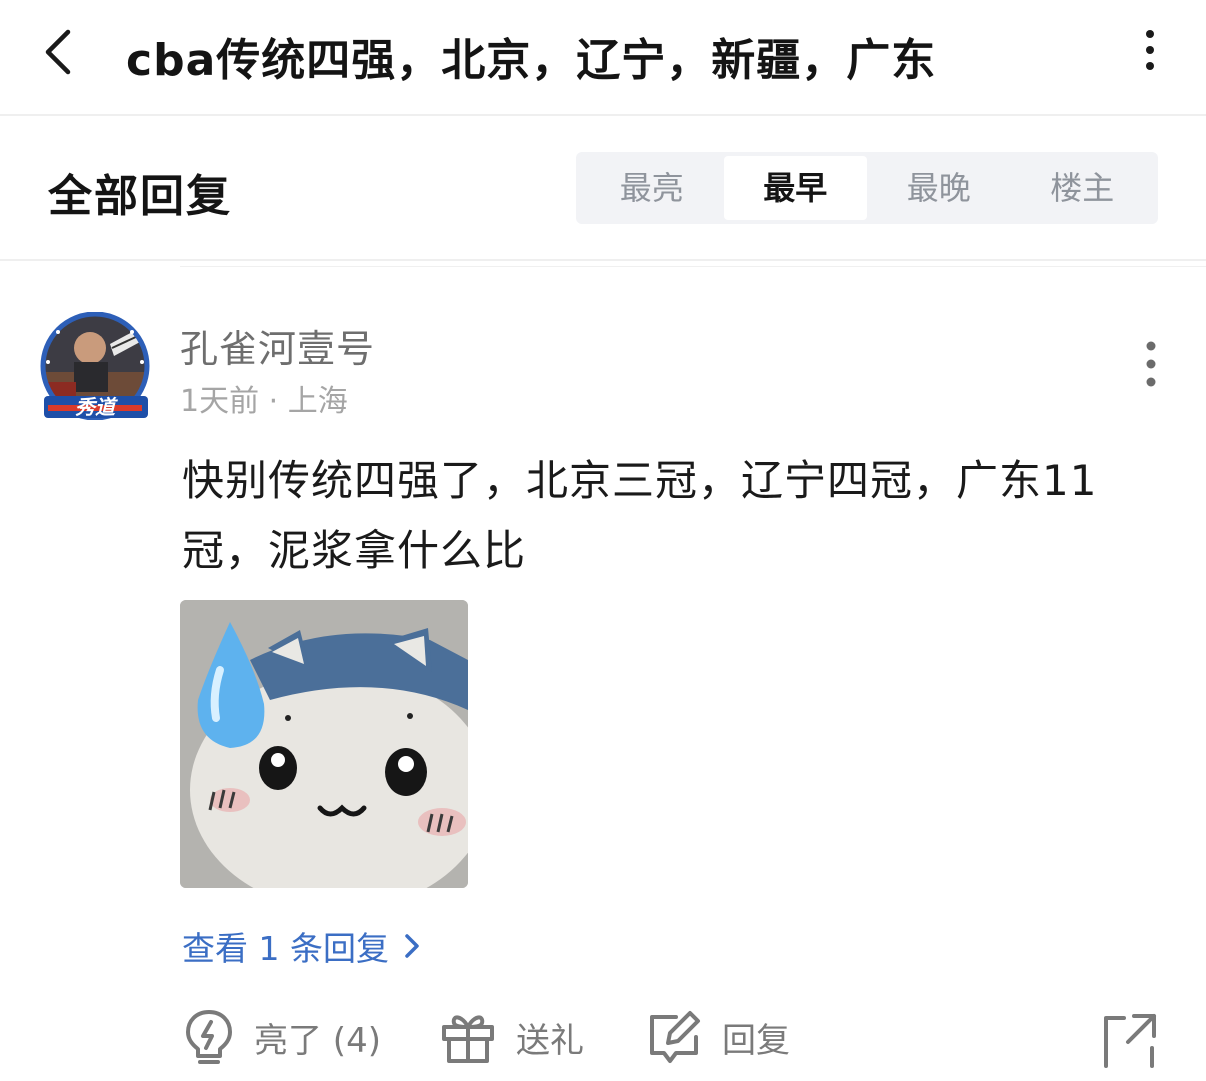 The image size is (1206, 1081). What do you see at coordinates (718, 1037) in the screenshot?
I see `reply-button: 回复` at bounding box center [718, 1037].